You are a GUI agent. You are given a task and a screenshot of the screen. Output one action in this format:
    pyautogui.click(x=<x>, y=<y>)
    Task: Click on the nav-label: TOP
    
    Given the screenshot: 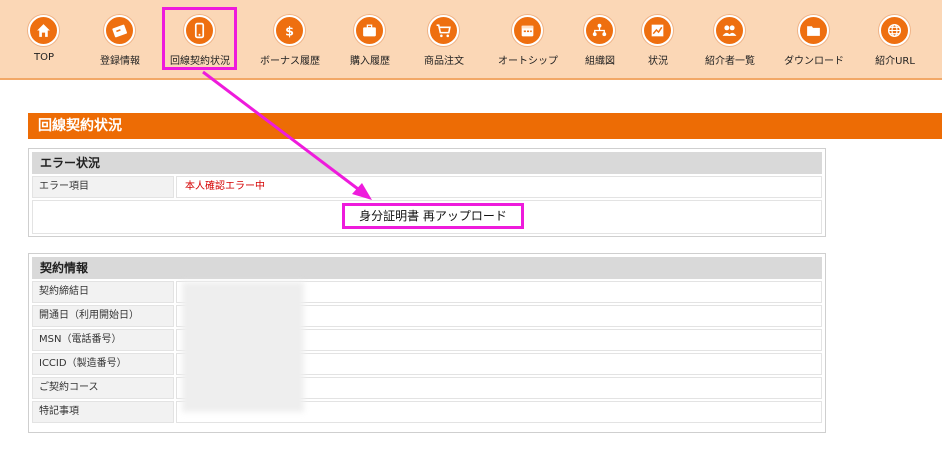 What is the action you would take?
    pyautogui.click(x=44, y=57)
    